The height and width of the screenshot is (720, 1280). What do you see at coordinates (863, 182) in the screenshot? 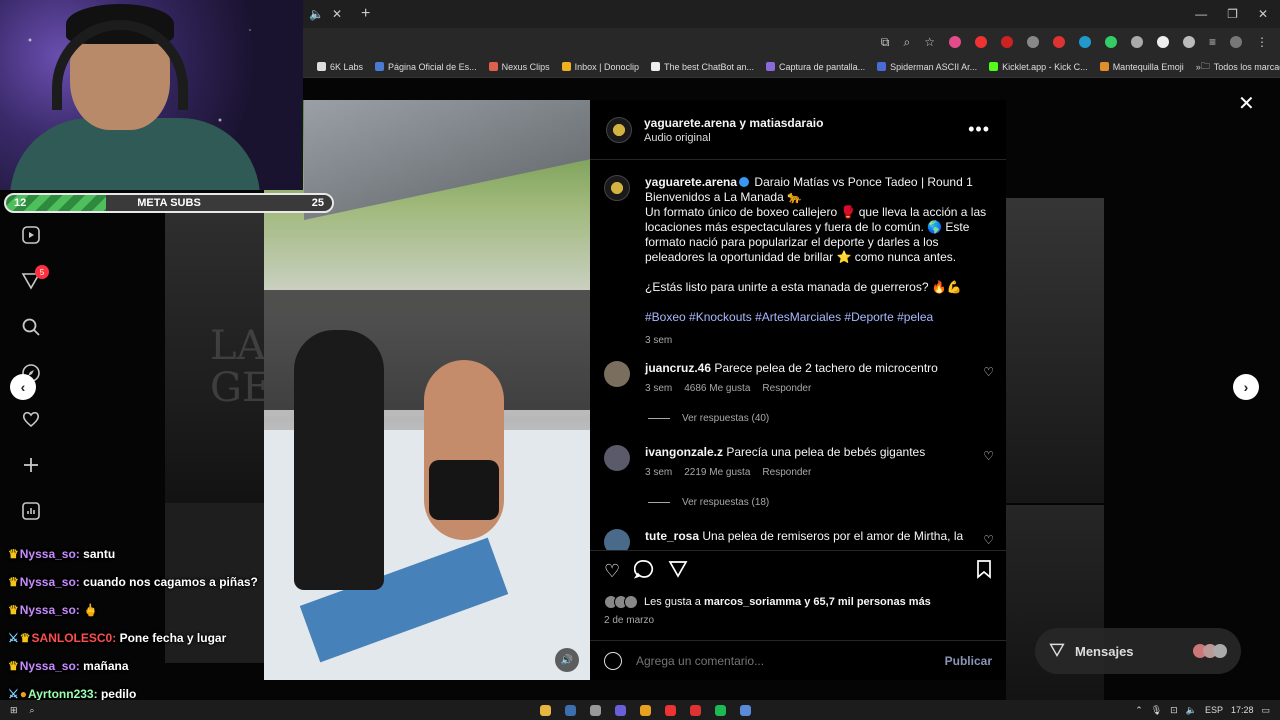
I see `caption-title: Daraio Matías vs Ponce Tadeo | Round 1` at bounding box center [863, 182].